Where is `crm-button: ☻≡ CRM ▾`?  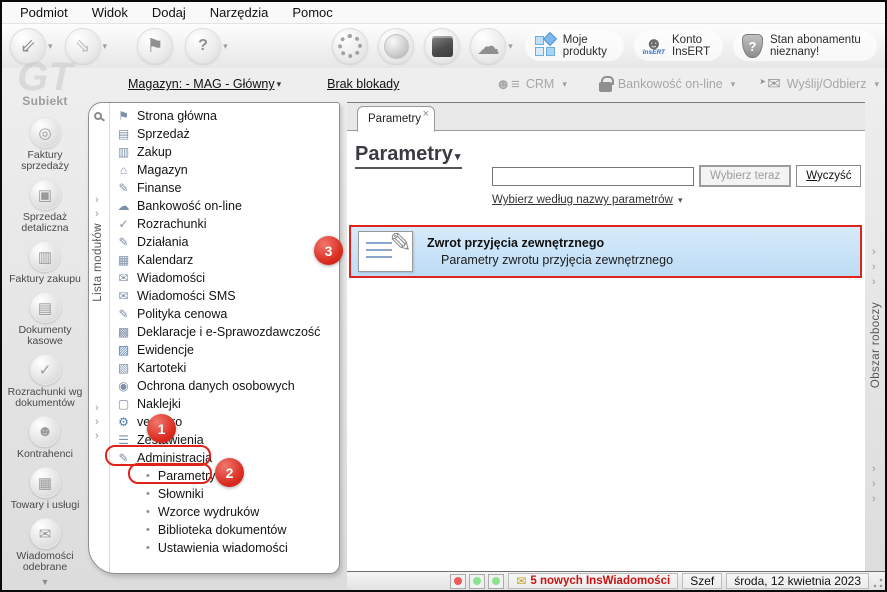
crm-button: ☻≡ CRM ▾ is located at coordinates (532, 84).